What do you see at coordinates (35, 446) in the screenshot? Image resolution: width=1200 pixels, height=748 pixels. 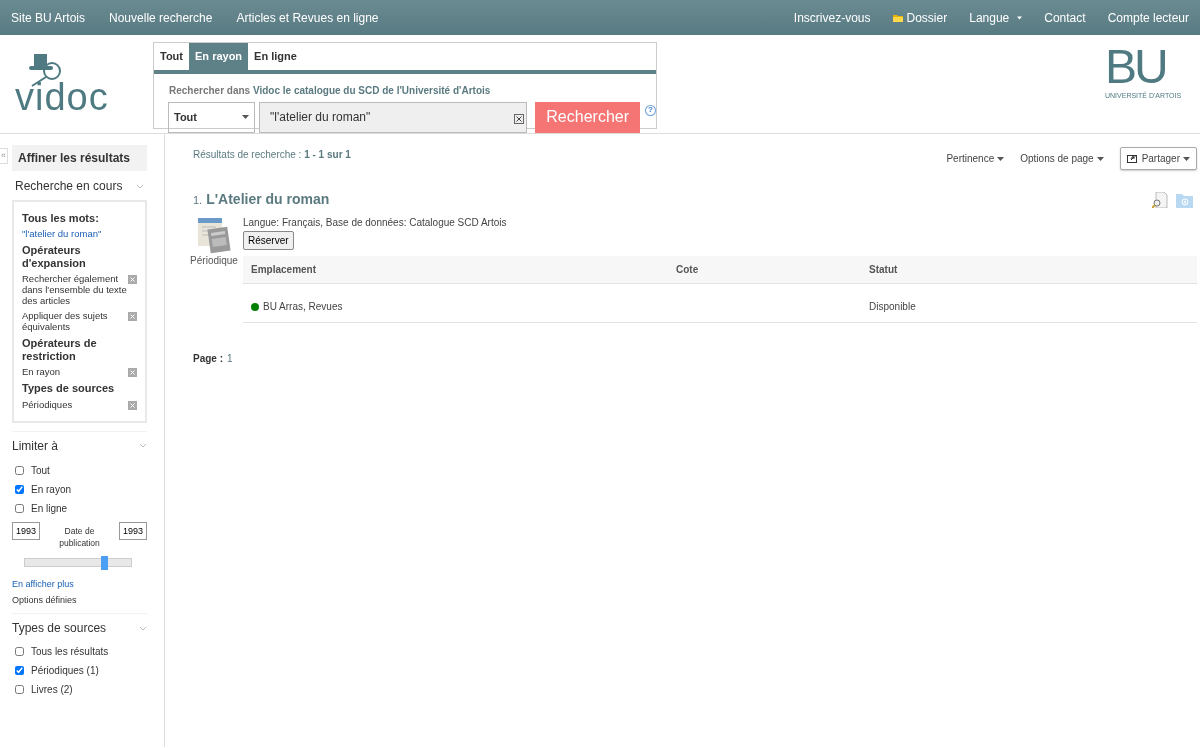 I see `section-heading: Limiter à` at bounding box center [35, 446].